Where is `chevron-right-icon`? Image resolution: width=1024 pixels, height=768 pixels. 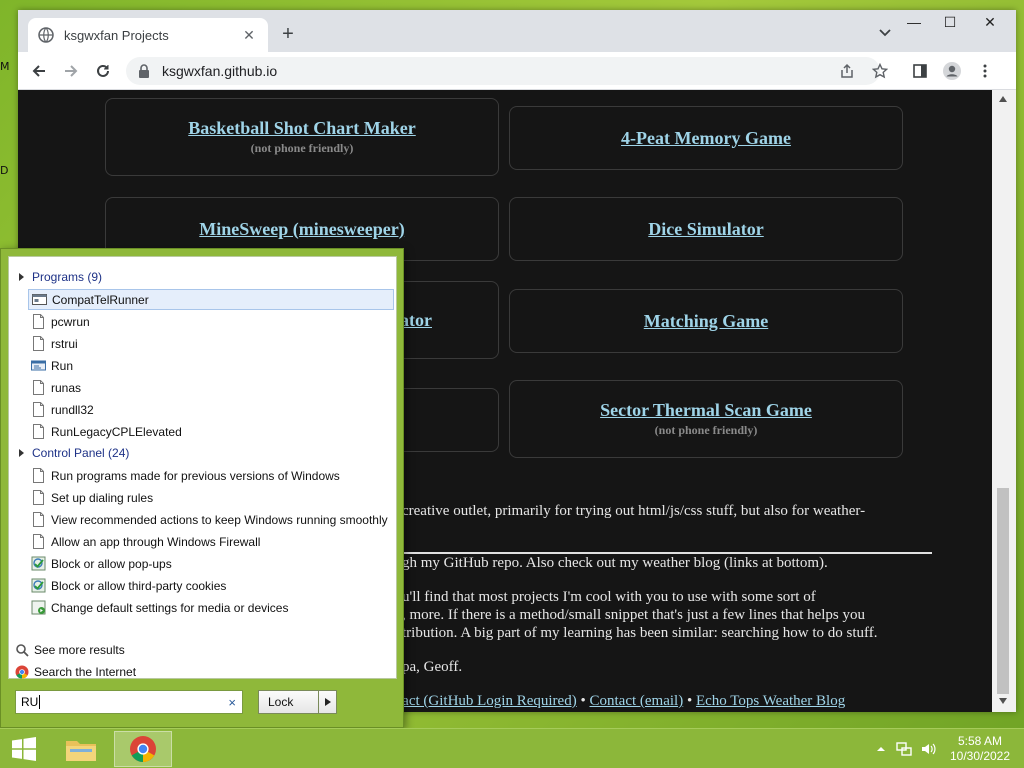
chevron-right-icon is located at coordinates (327, 702).